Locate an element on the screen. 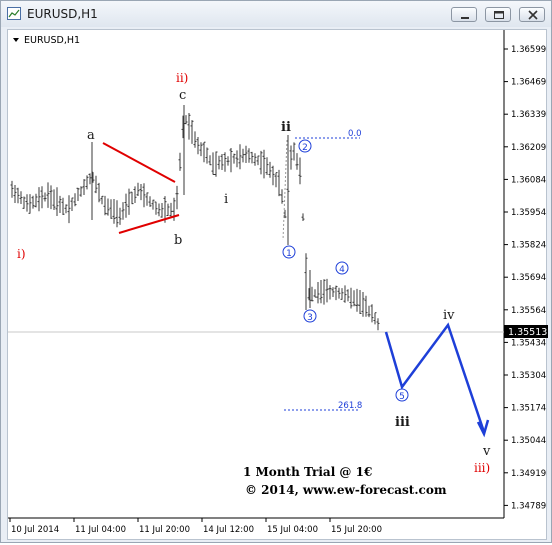 The image size is (552, 545). maximize-icon is located at coordinates (499, 15).